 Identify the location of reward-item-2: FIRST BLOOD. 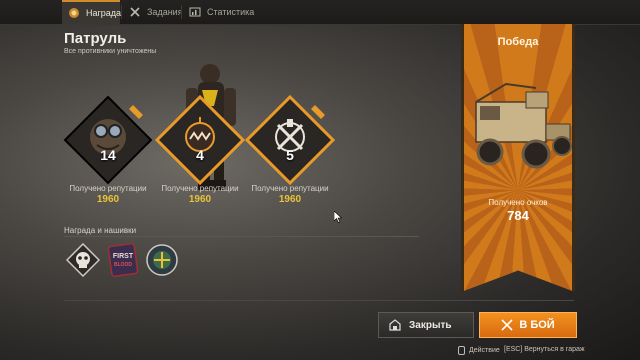
(123, 260).